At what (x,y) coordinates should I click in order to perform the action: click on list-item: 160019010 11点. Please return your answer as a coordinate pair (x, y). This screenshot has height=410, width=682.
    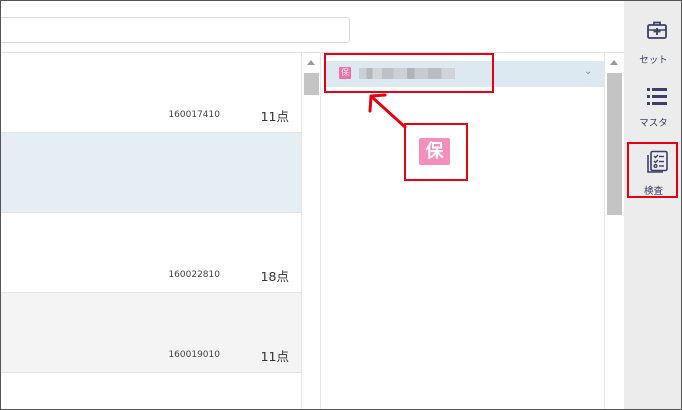
    Looking at the image, I should click on (151, 333).